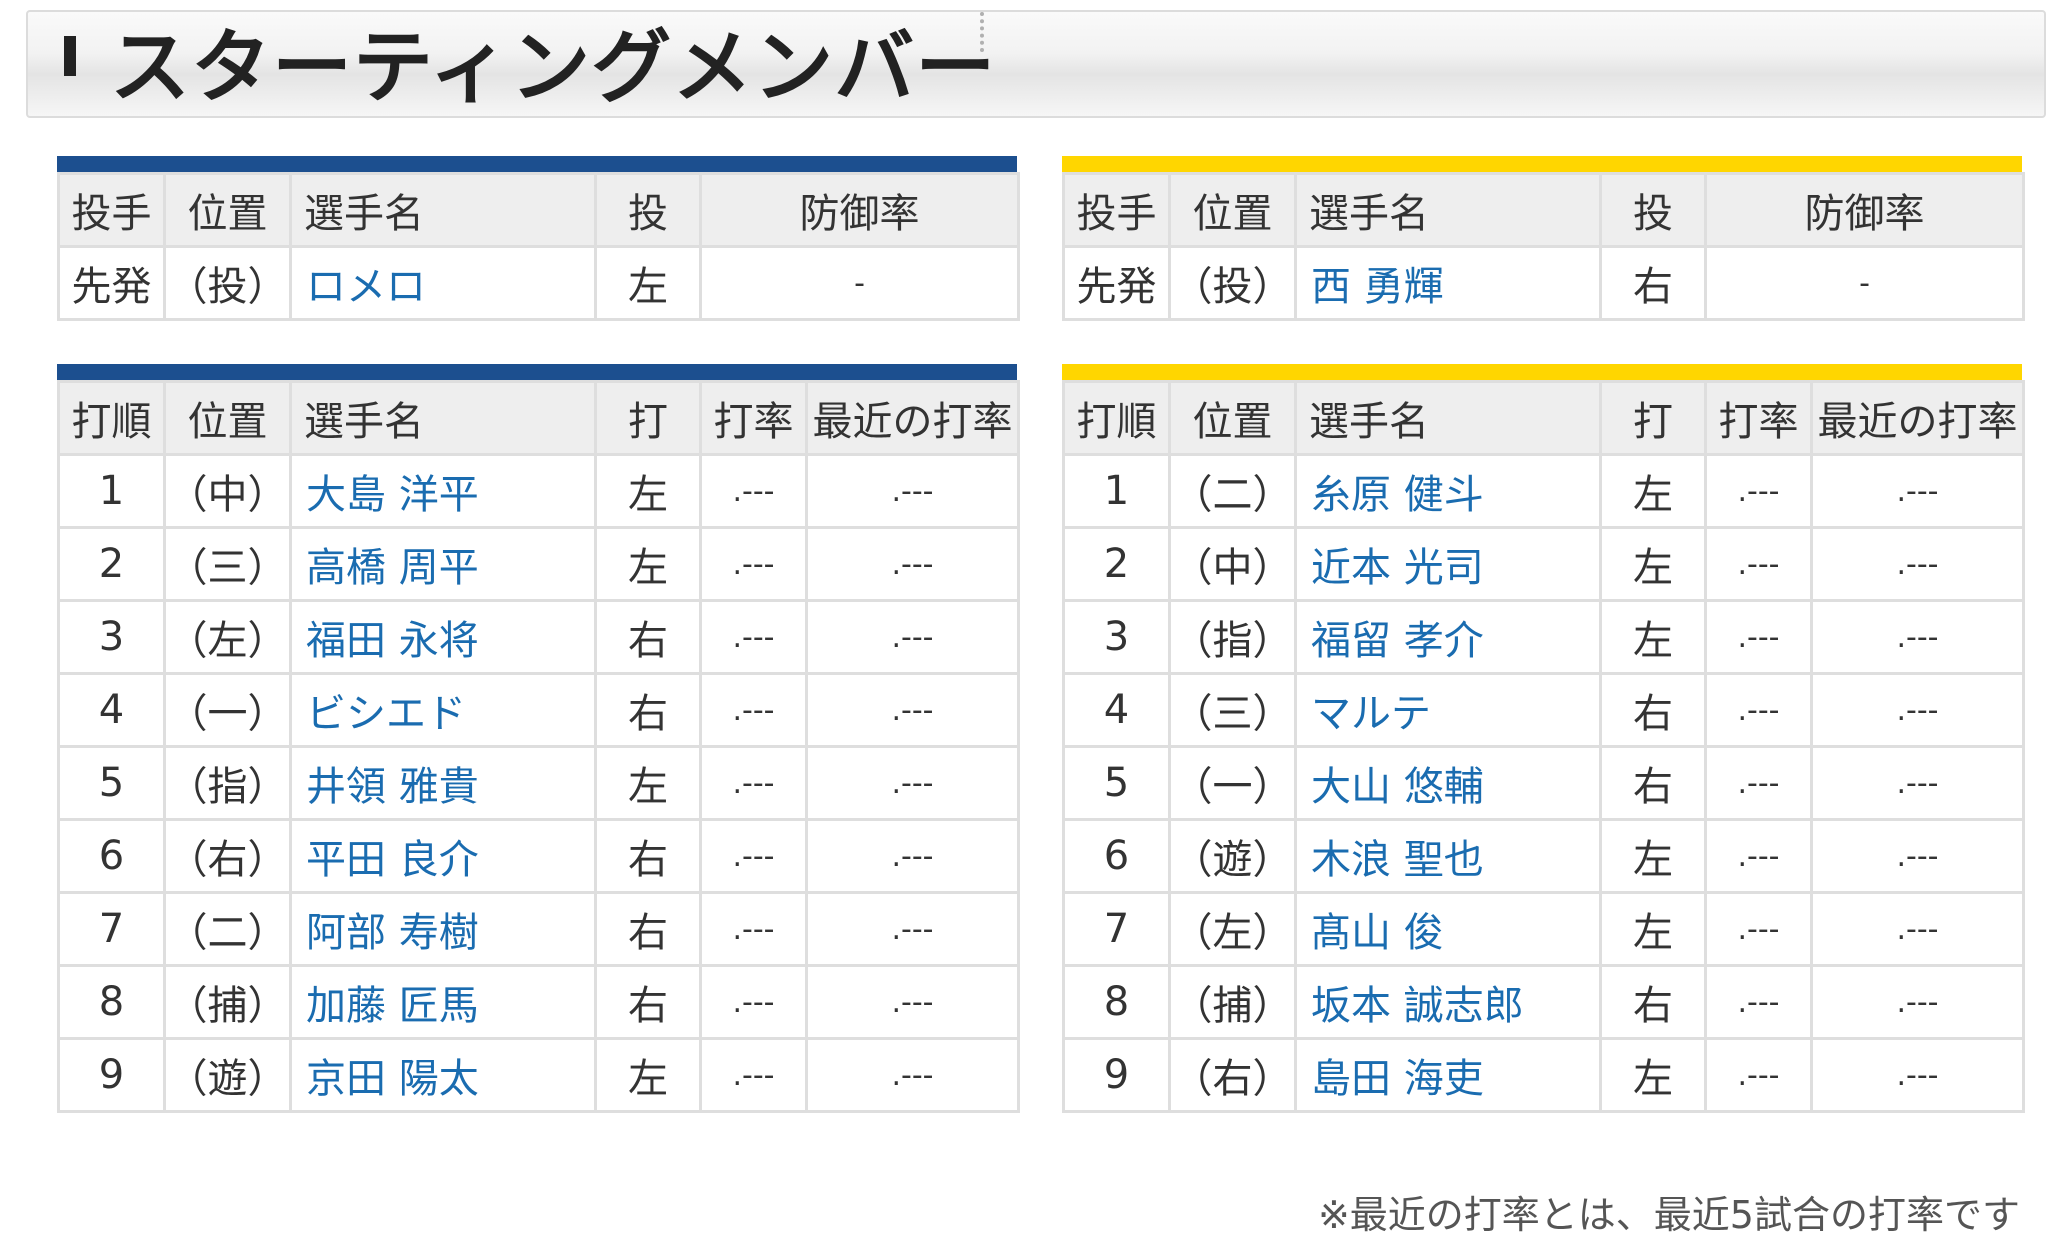 Image resolution: width=2060 pixels, height=1255 pixels. What do you see at coordinates (1448, 929) in the screenshot?
I see `player-name-link: 髙山 俊` at bounding box center [1448, 929].